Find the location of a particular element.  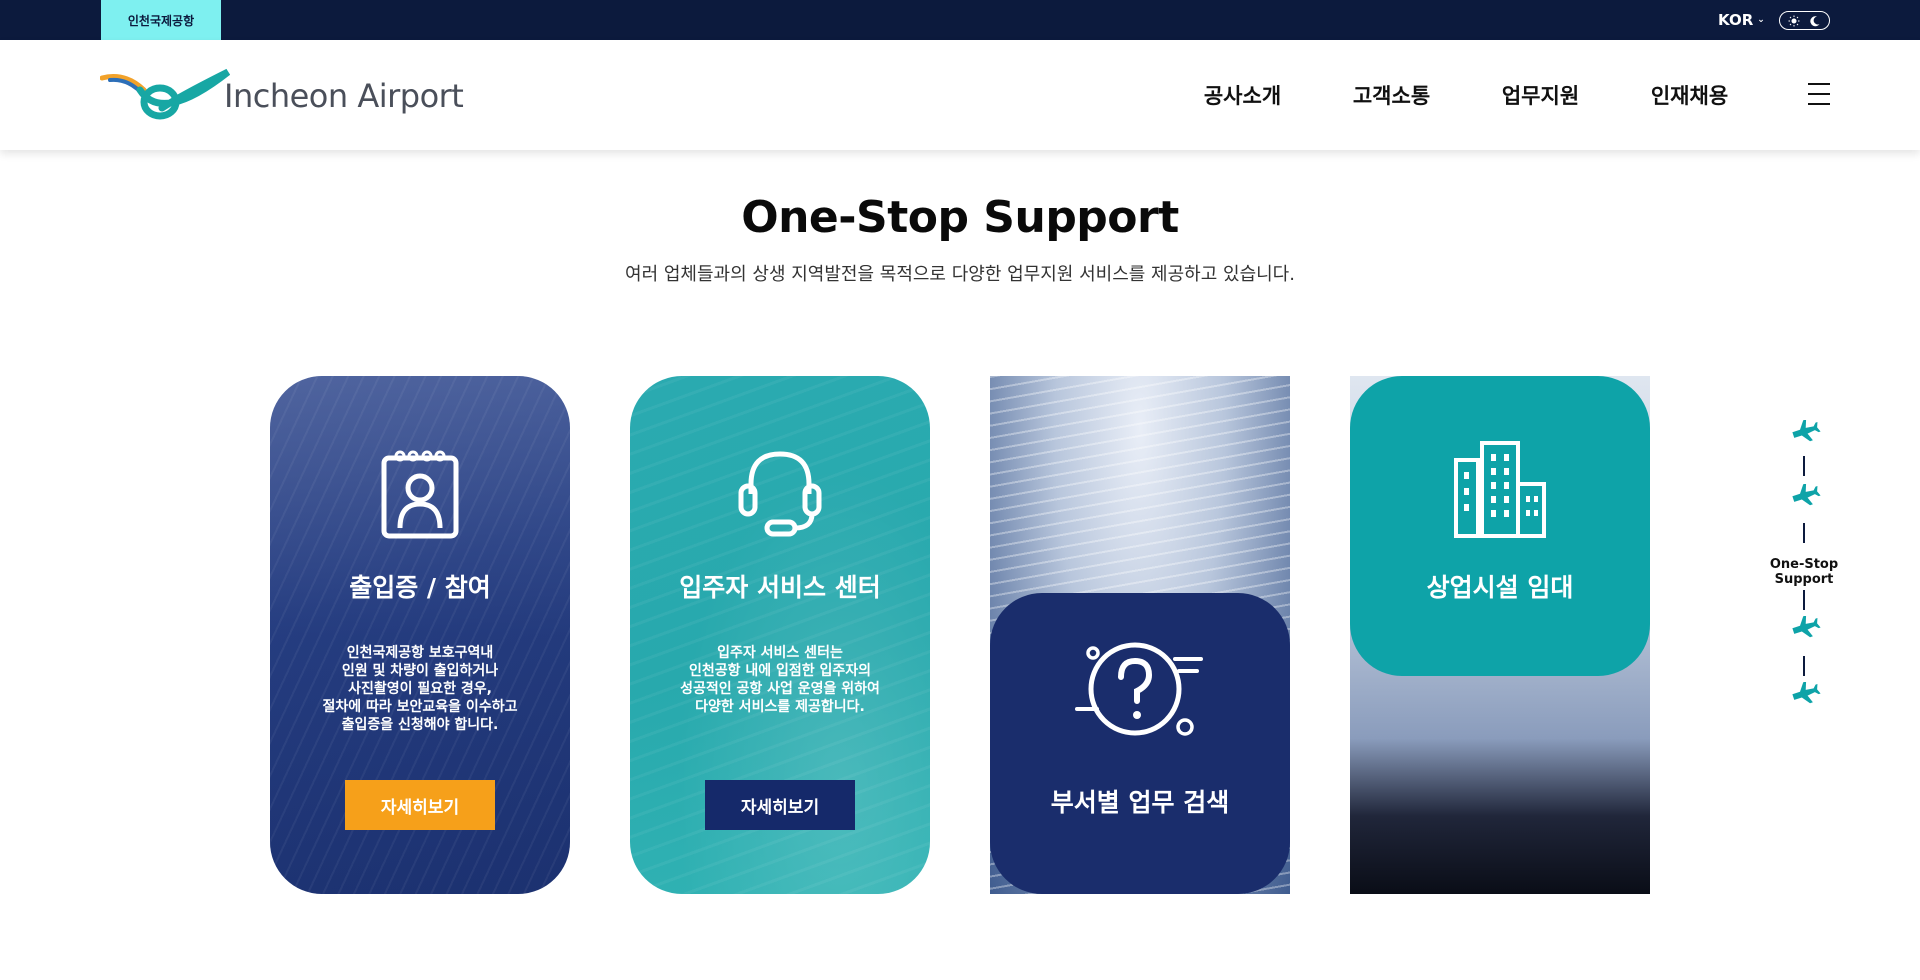

language-selector: KOR ⌄ is located at coordinates (1741, 20).